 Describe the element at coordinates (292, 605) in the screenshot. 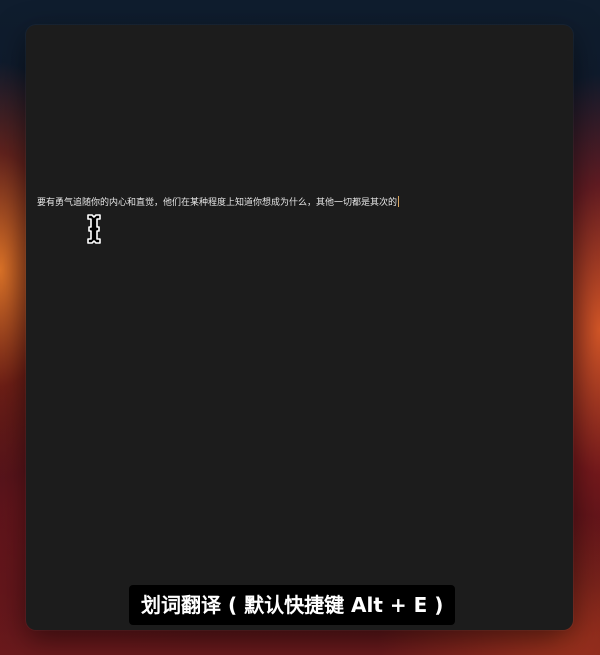

I see `shortcut-caption: 划词翻译 ( 默认快捷键 Alt + E )` at that location.